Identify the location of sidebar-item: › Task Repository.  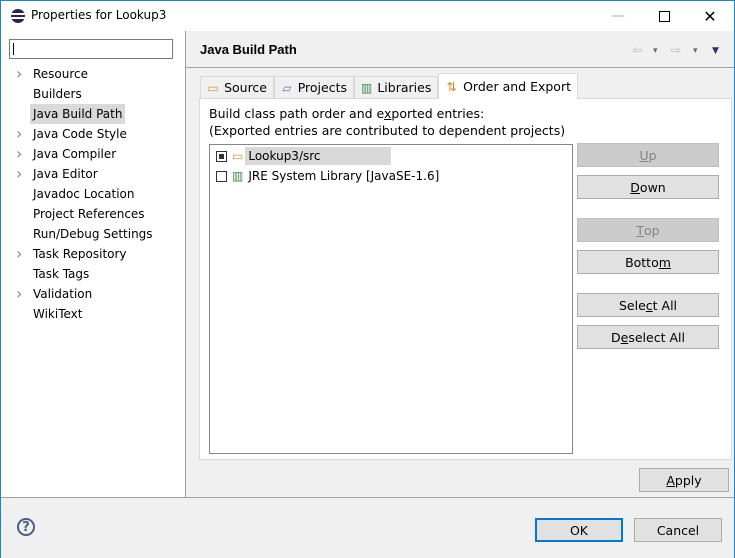
(93, 254).